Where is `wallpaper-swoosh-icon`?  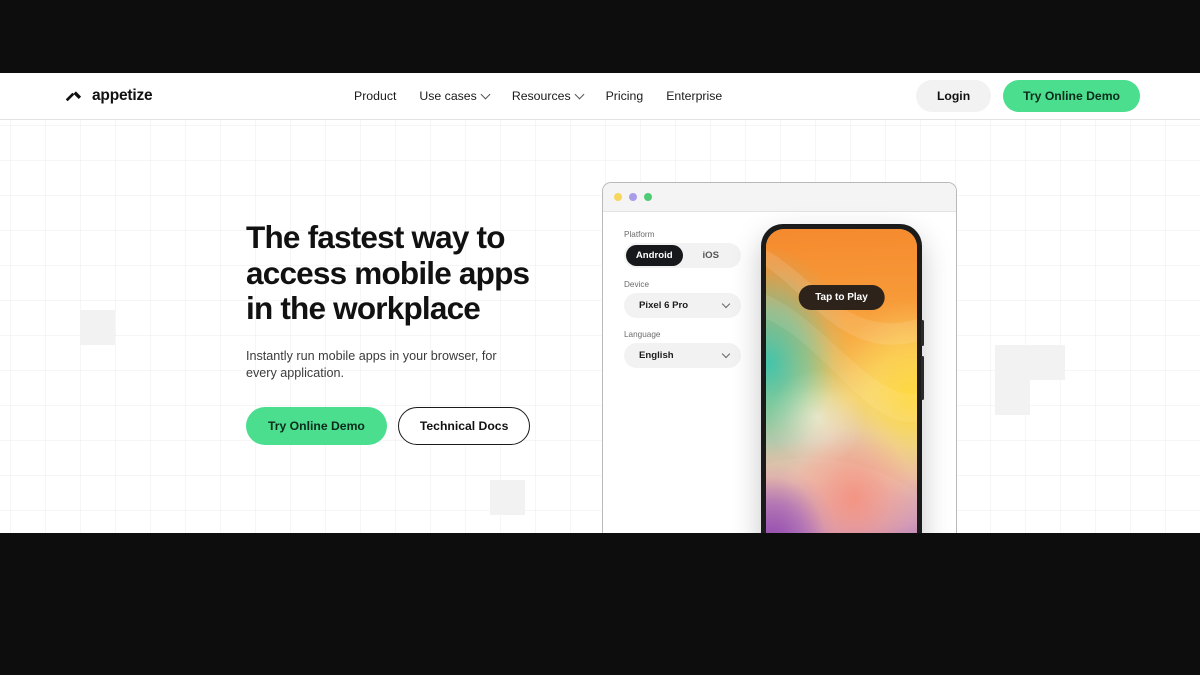
wallpaper-swoosh-icon is located at coordinates (841, 391).